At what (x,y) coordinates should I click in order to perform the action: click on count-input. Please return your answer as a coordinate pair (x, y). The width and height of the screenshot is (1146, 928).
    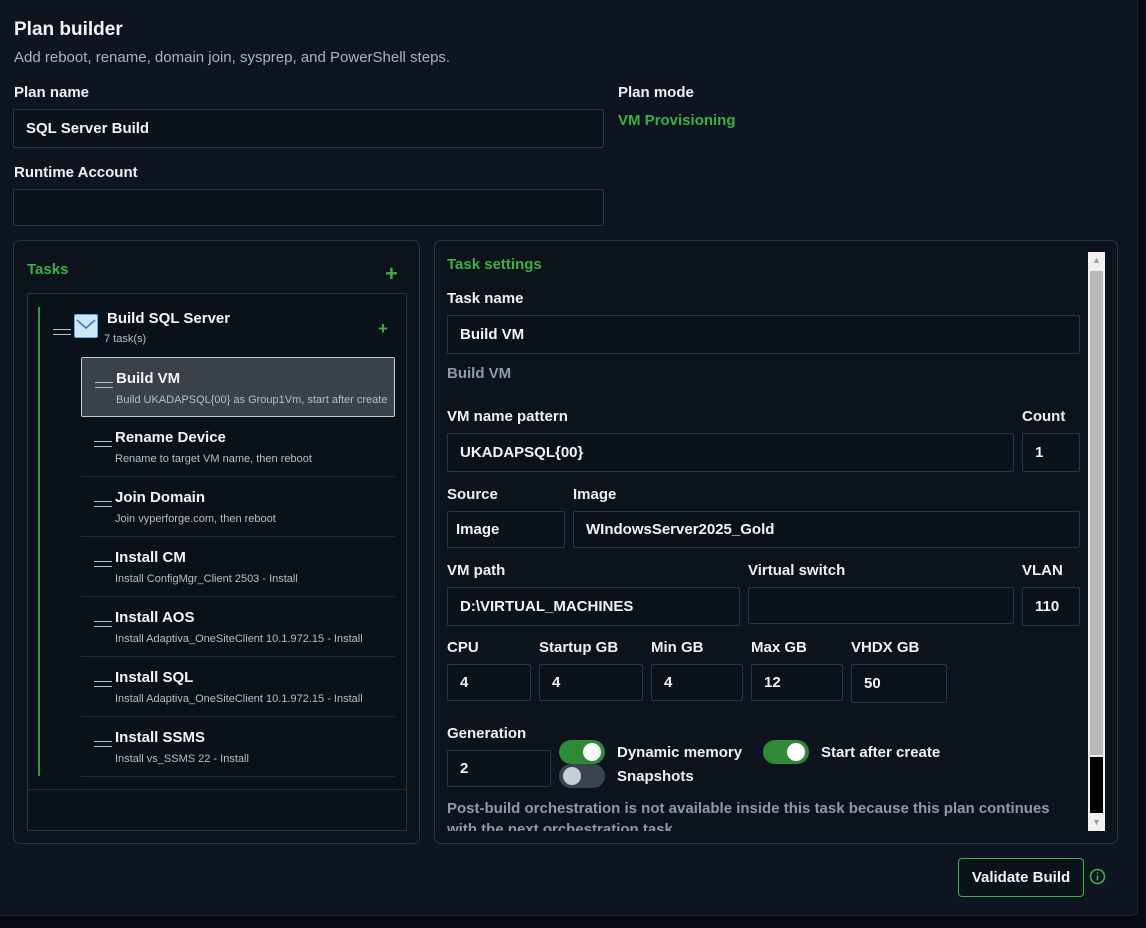
    Looking at the image, I should click on (1051, 452).